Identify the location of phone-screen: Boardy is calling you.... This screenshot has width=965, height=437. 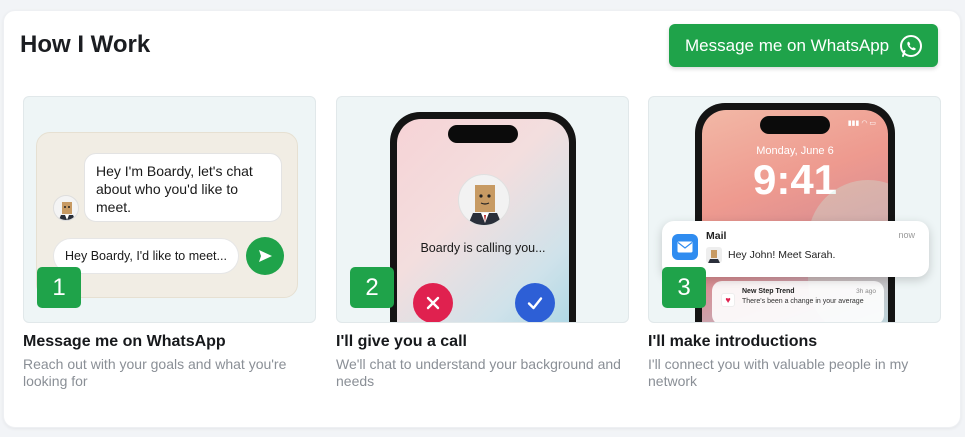
(483, 220).